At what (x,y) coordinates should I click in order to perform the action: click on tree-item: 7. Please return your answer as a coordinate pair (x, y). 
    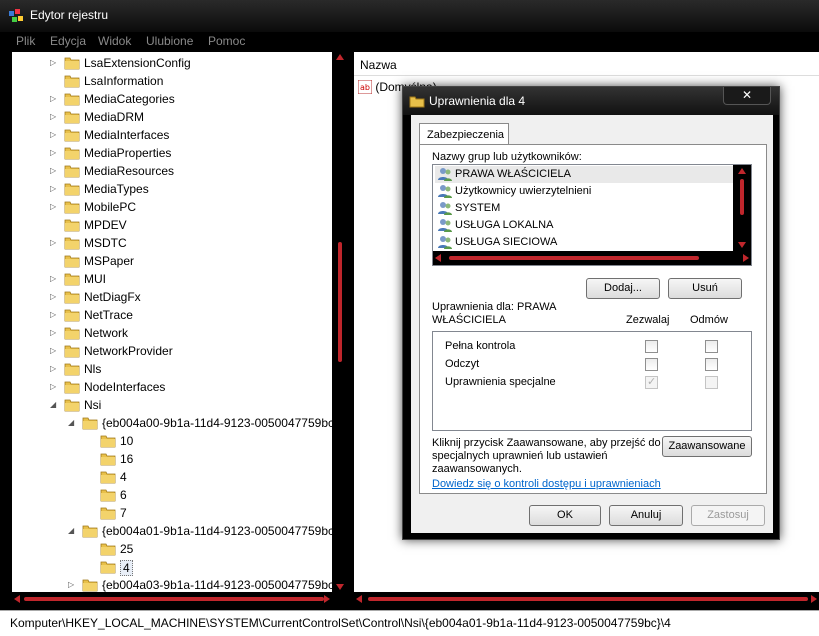
    Looking at the image, I should click on (172, 513).